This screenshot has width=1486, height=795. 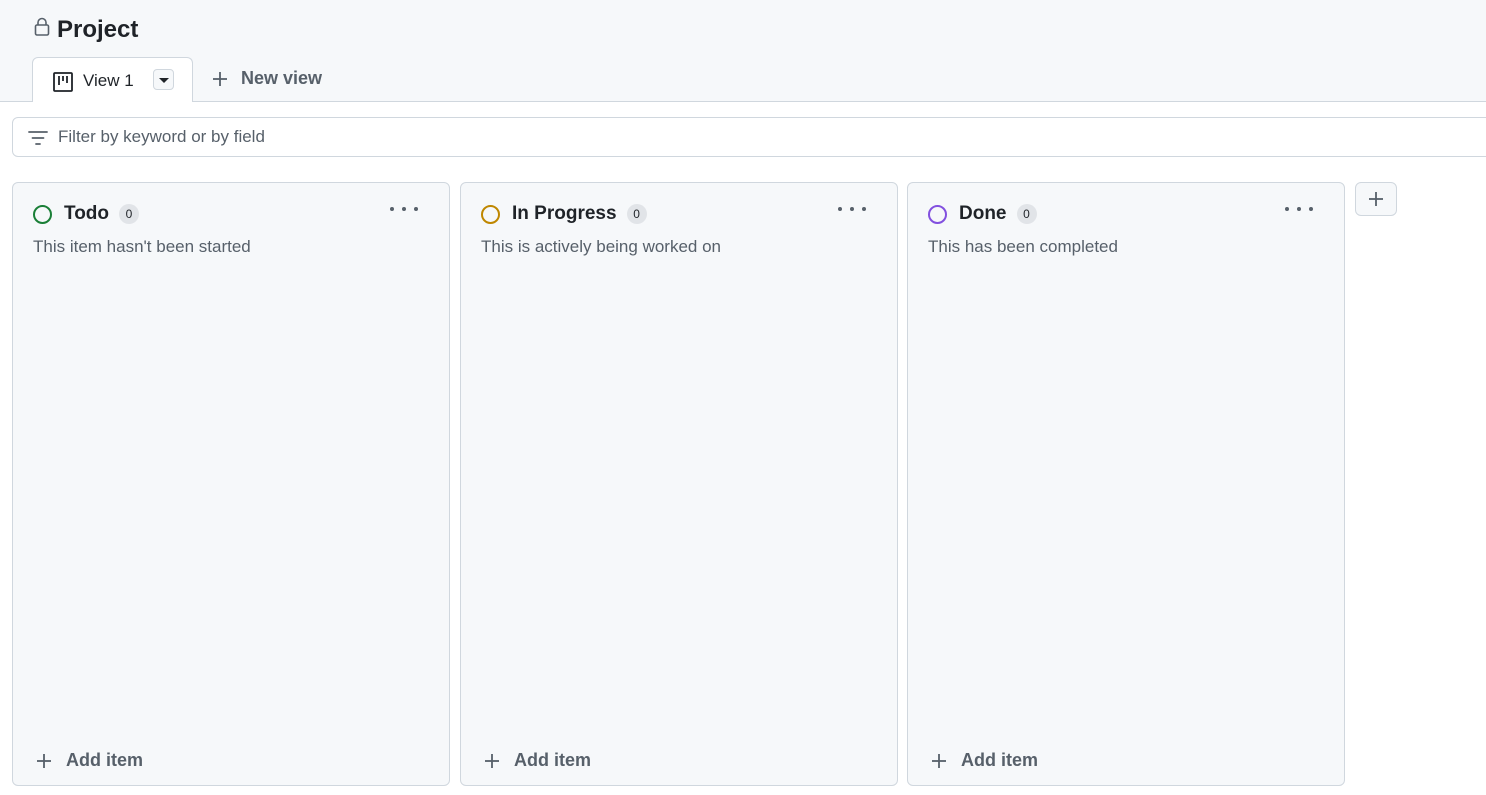 I want to click on add-column-button, so click(x=1376, y=199).